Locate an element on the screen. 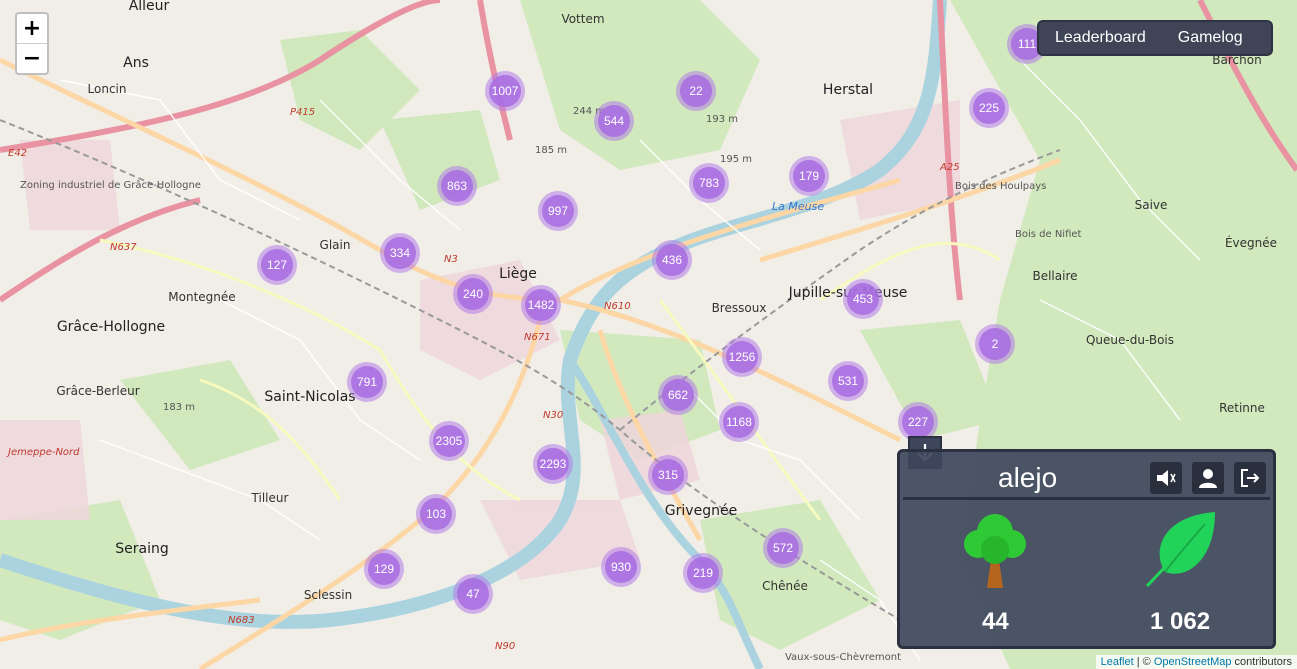 The image size is (1297, 669). cluster-marker: 1007 is located at coordinates (505, 91).